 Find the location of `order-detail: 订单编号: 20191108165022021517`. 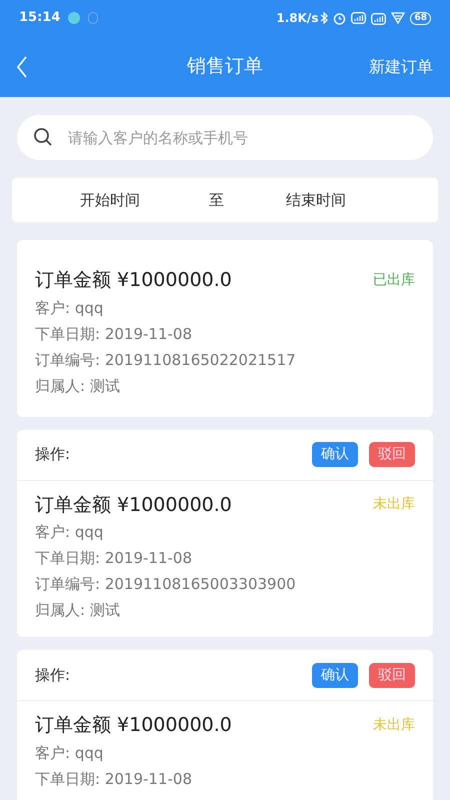

order-detail: 订单编号: 20191108165022021517 is located at coordinates (166, 360).